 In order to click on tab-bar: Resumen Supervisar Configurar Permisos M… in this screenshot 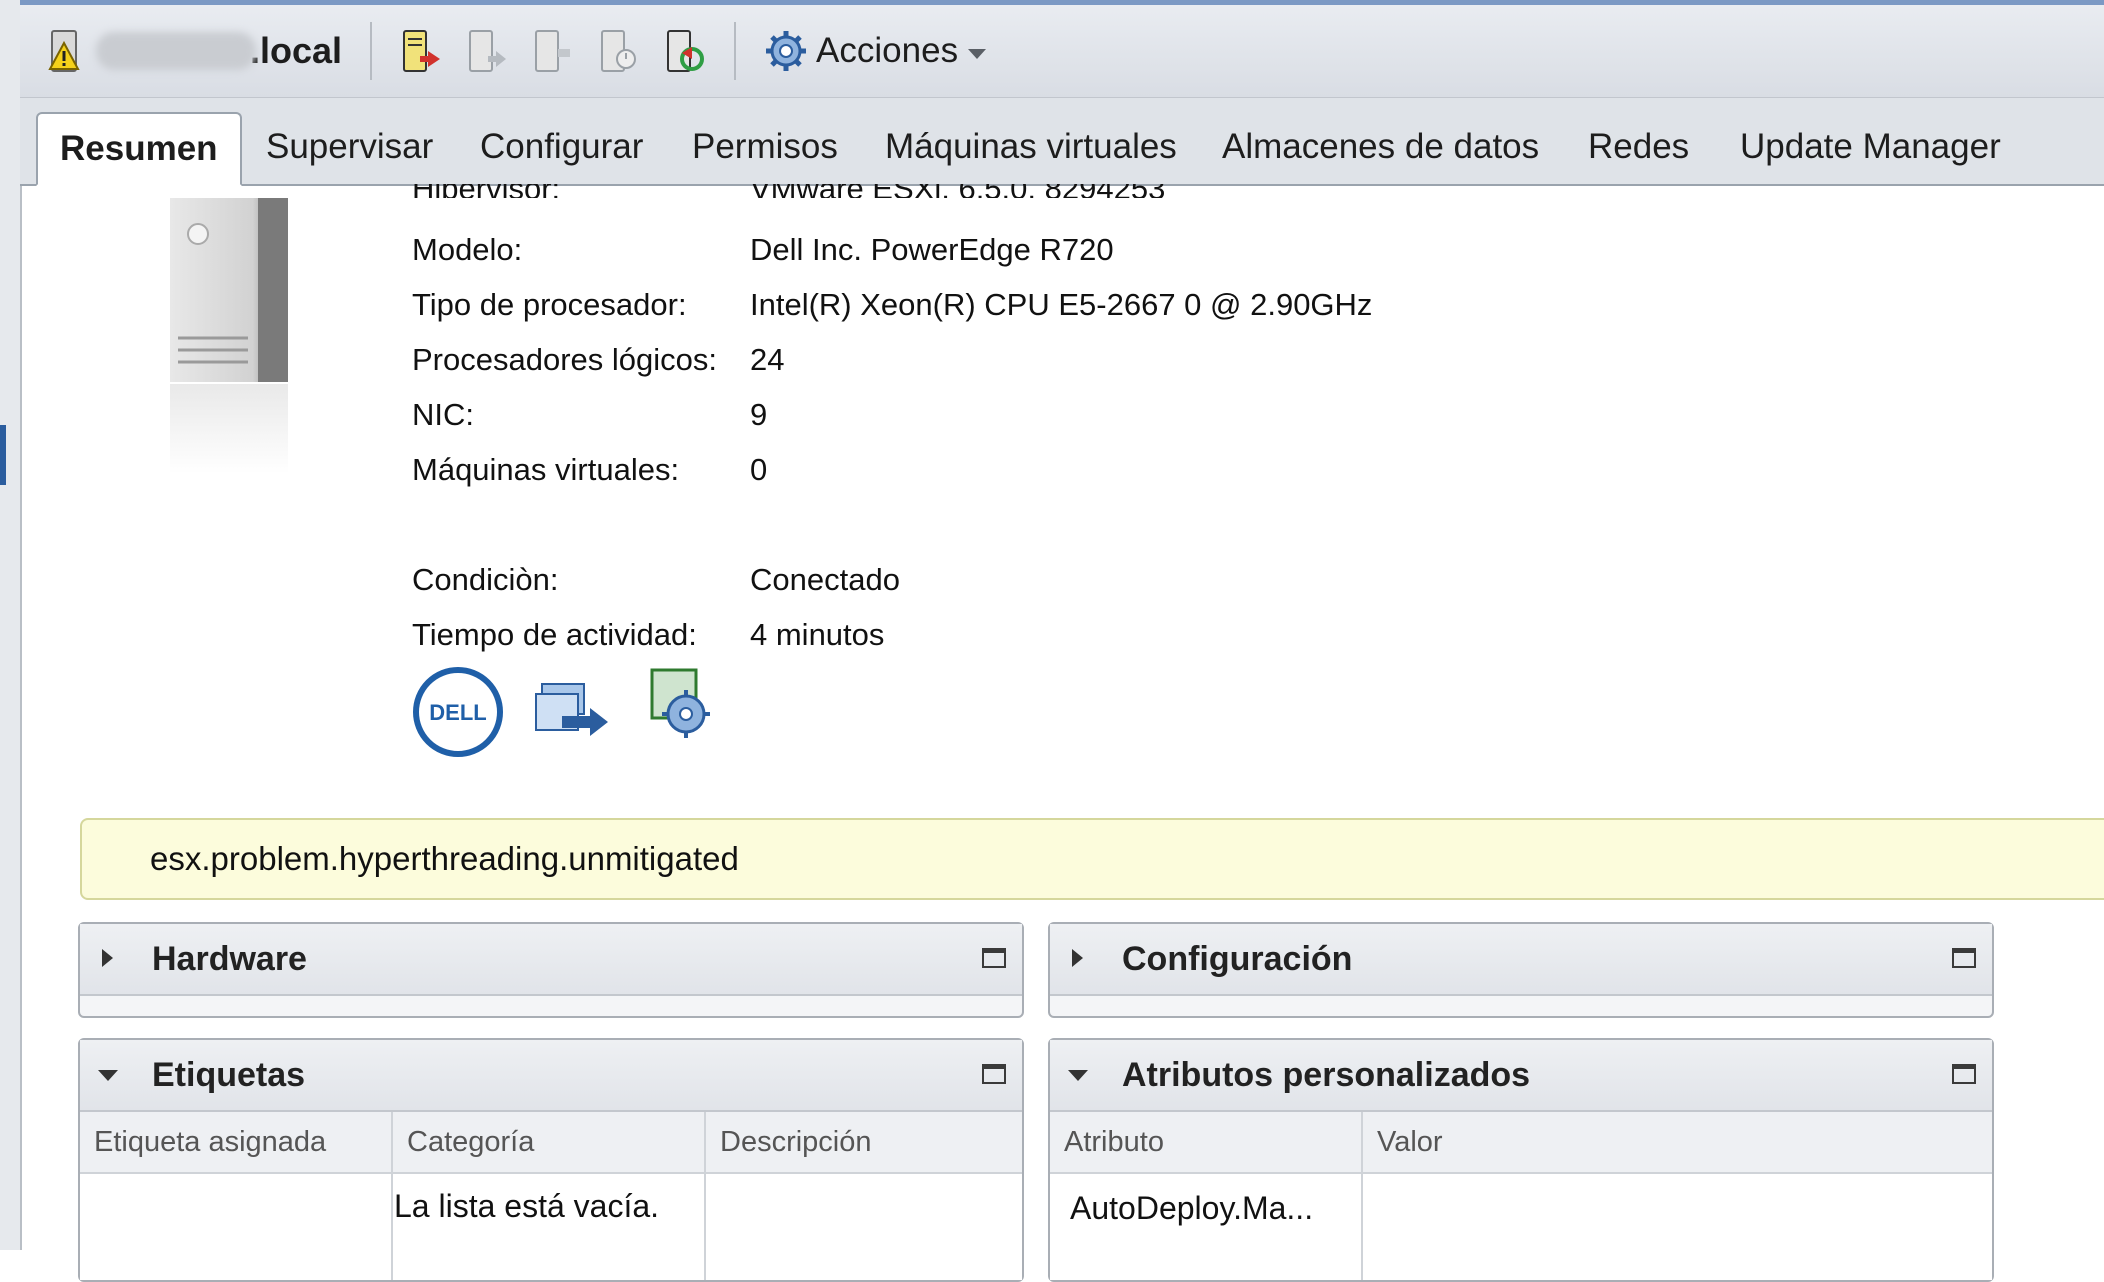, I will do `click(1062, 142)`.